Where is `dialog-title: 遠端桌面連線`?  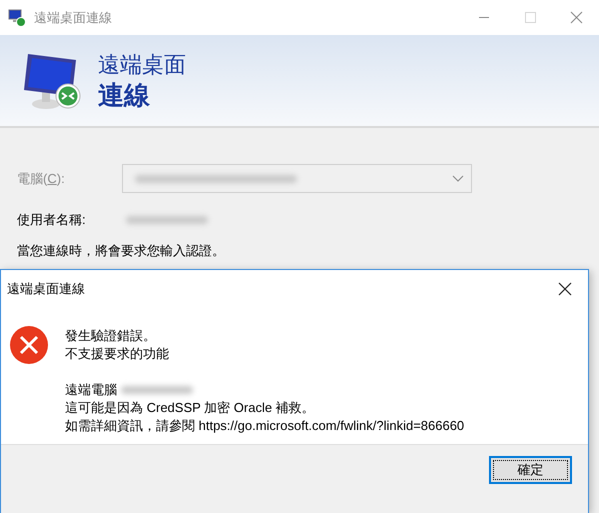
dialog-title: 遠端桌面連線 is located at coordinates (46, 289).